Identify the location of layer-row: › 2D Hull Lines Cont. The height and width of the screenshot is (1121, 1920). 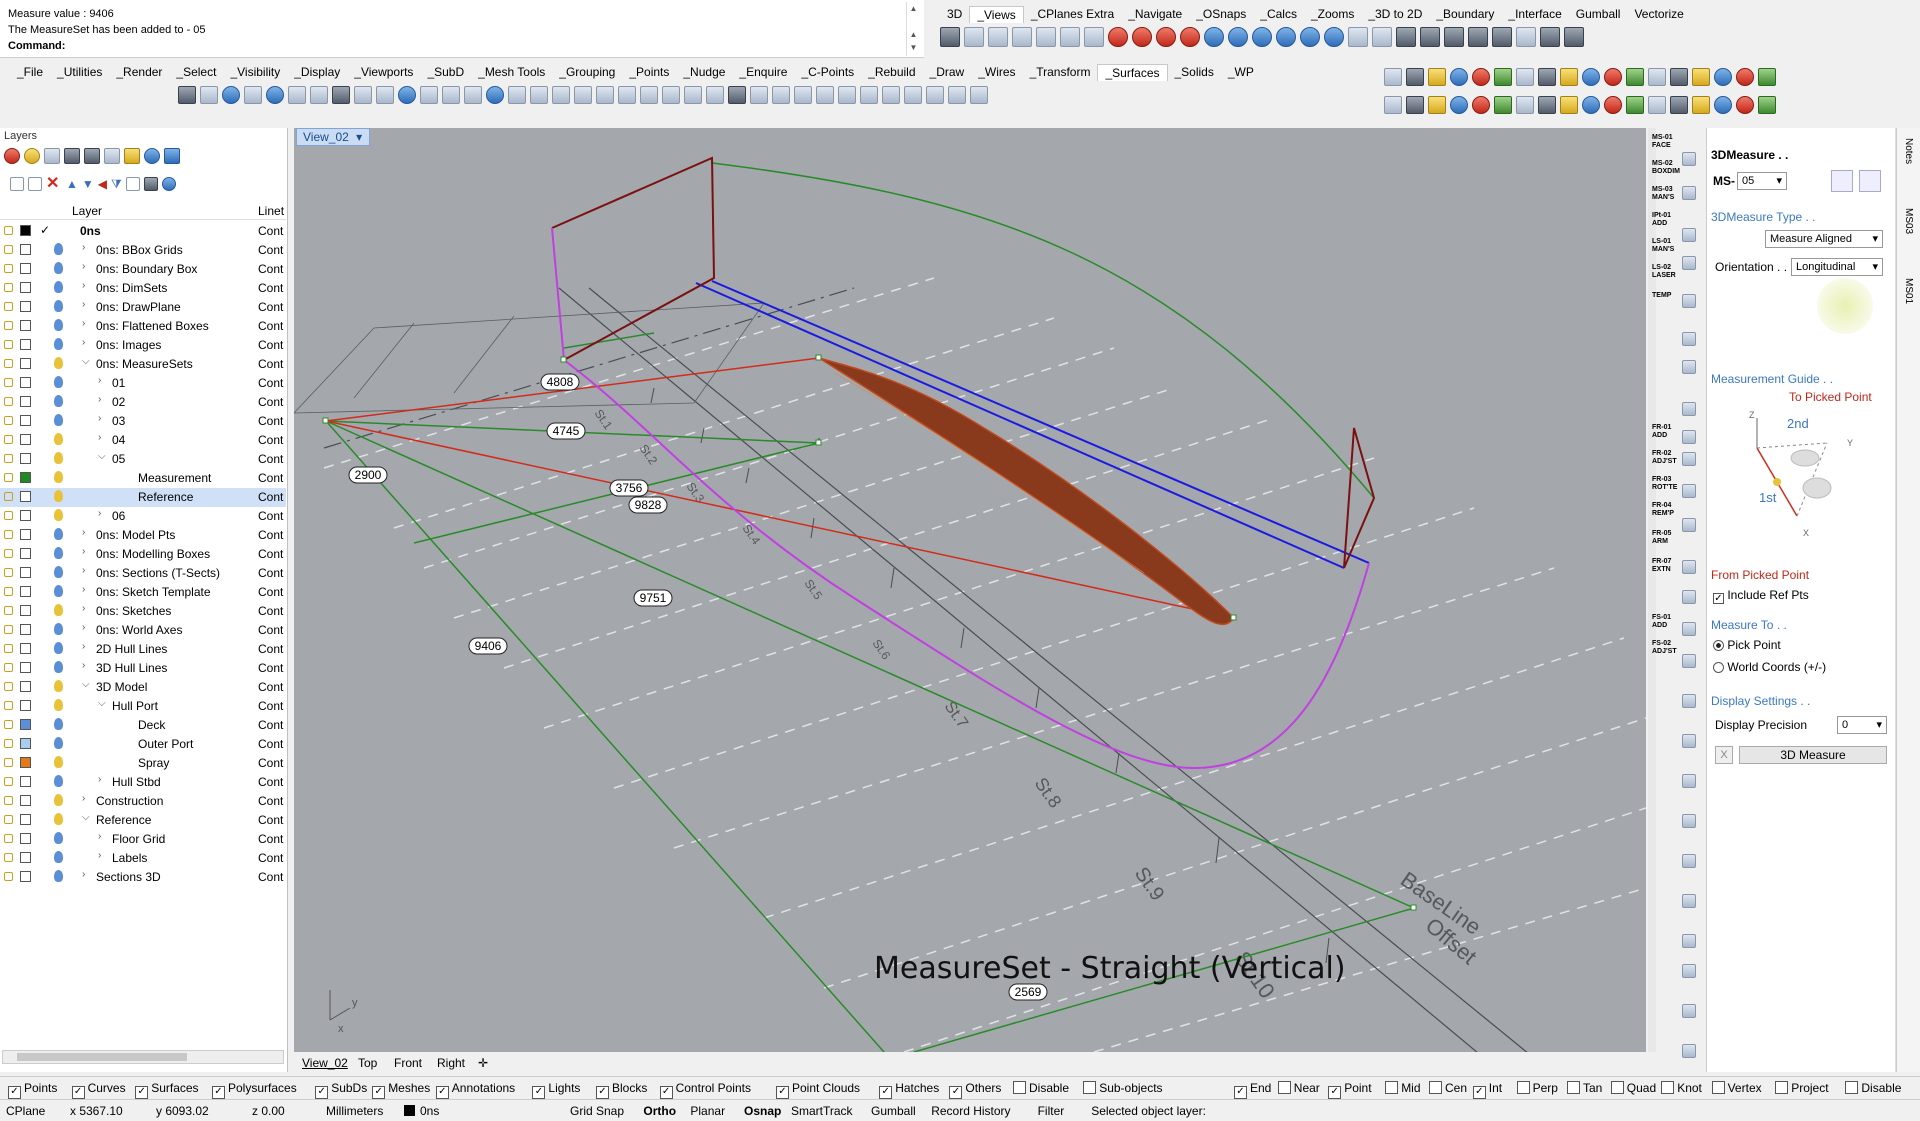
(143, 649).